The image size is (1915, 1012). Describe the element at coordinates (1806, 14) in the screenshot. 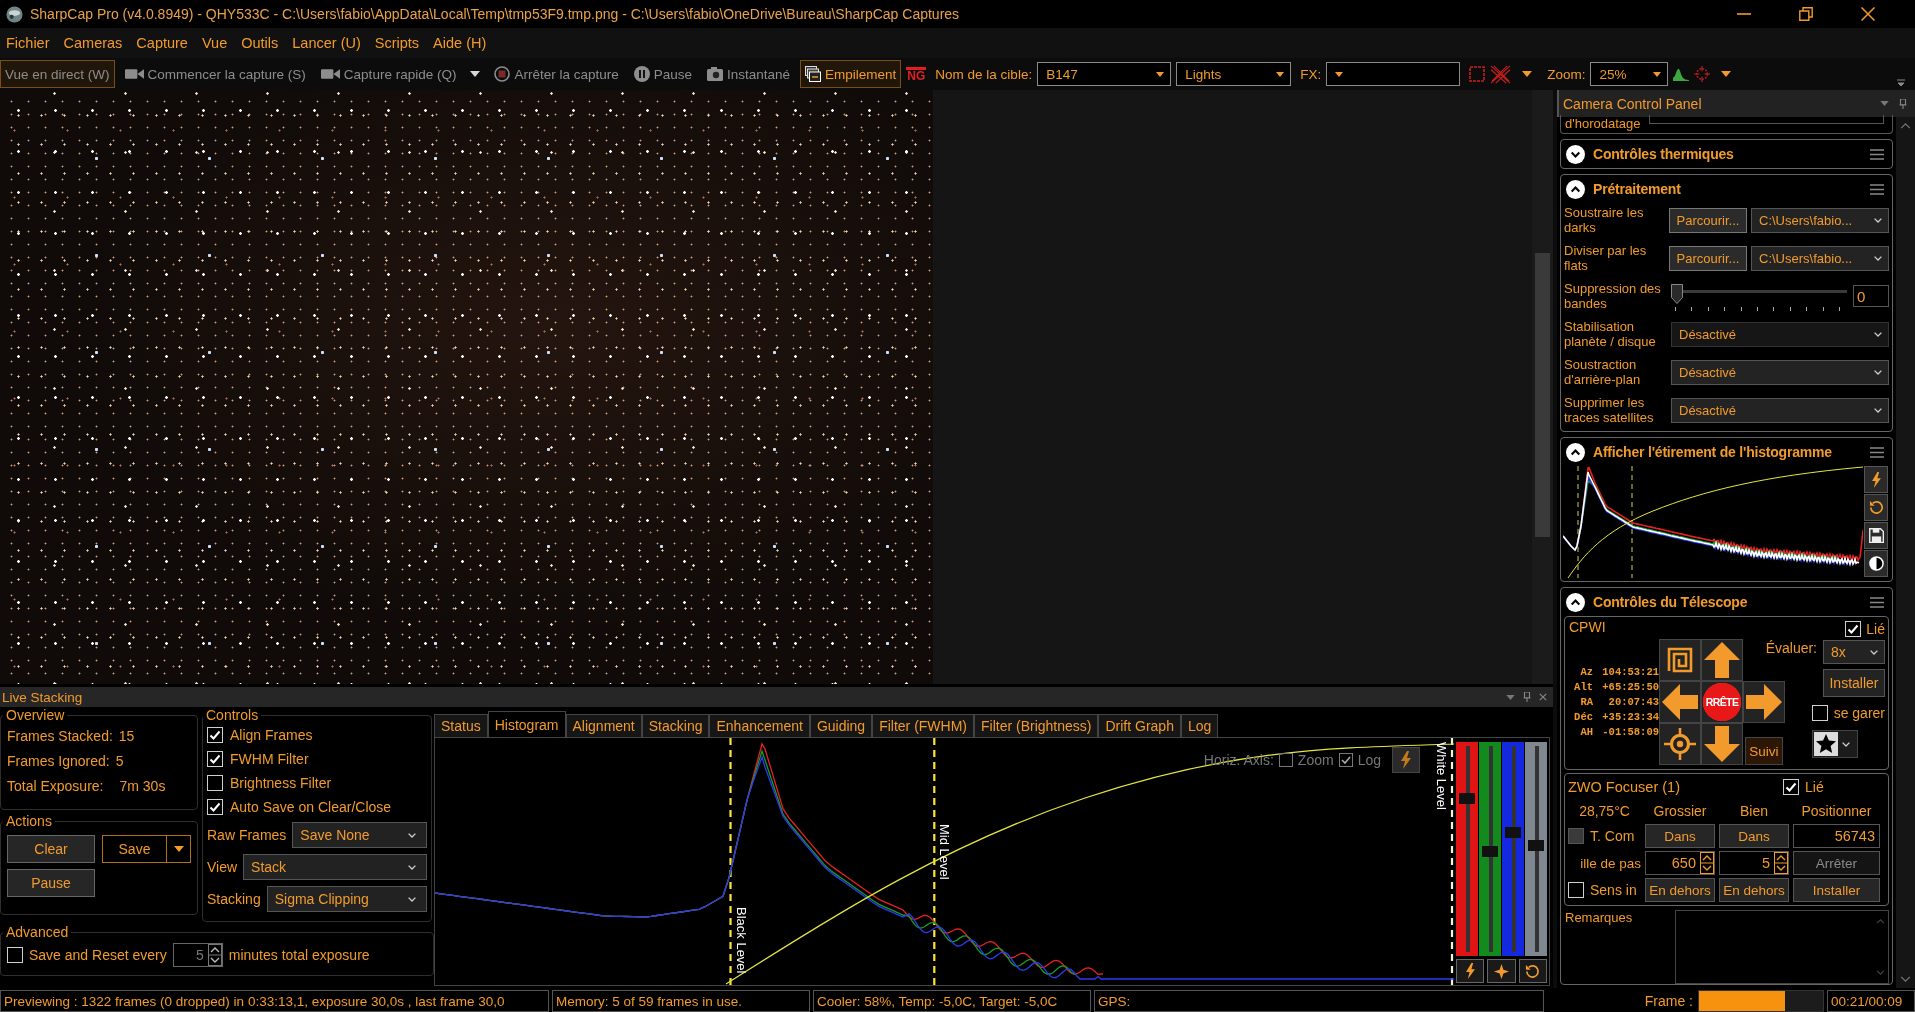

I see `restore-icon` at that location.